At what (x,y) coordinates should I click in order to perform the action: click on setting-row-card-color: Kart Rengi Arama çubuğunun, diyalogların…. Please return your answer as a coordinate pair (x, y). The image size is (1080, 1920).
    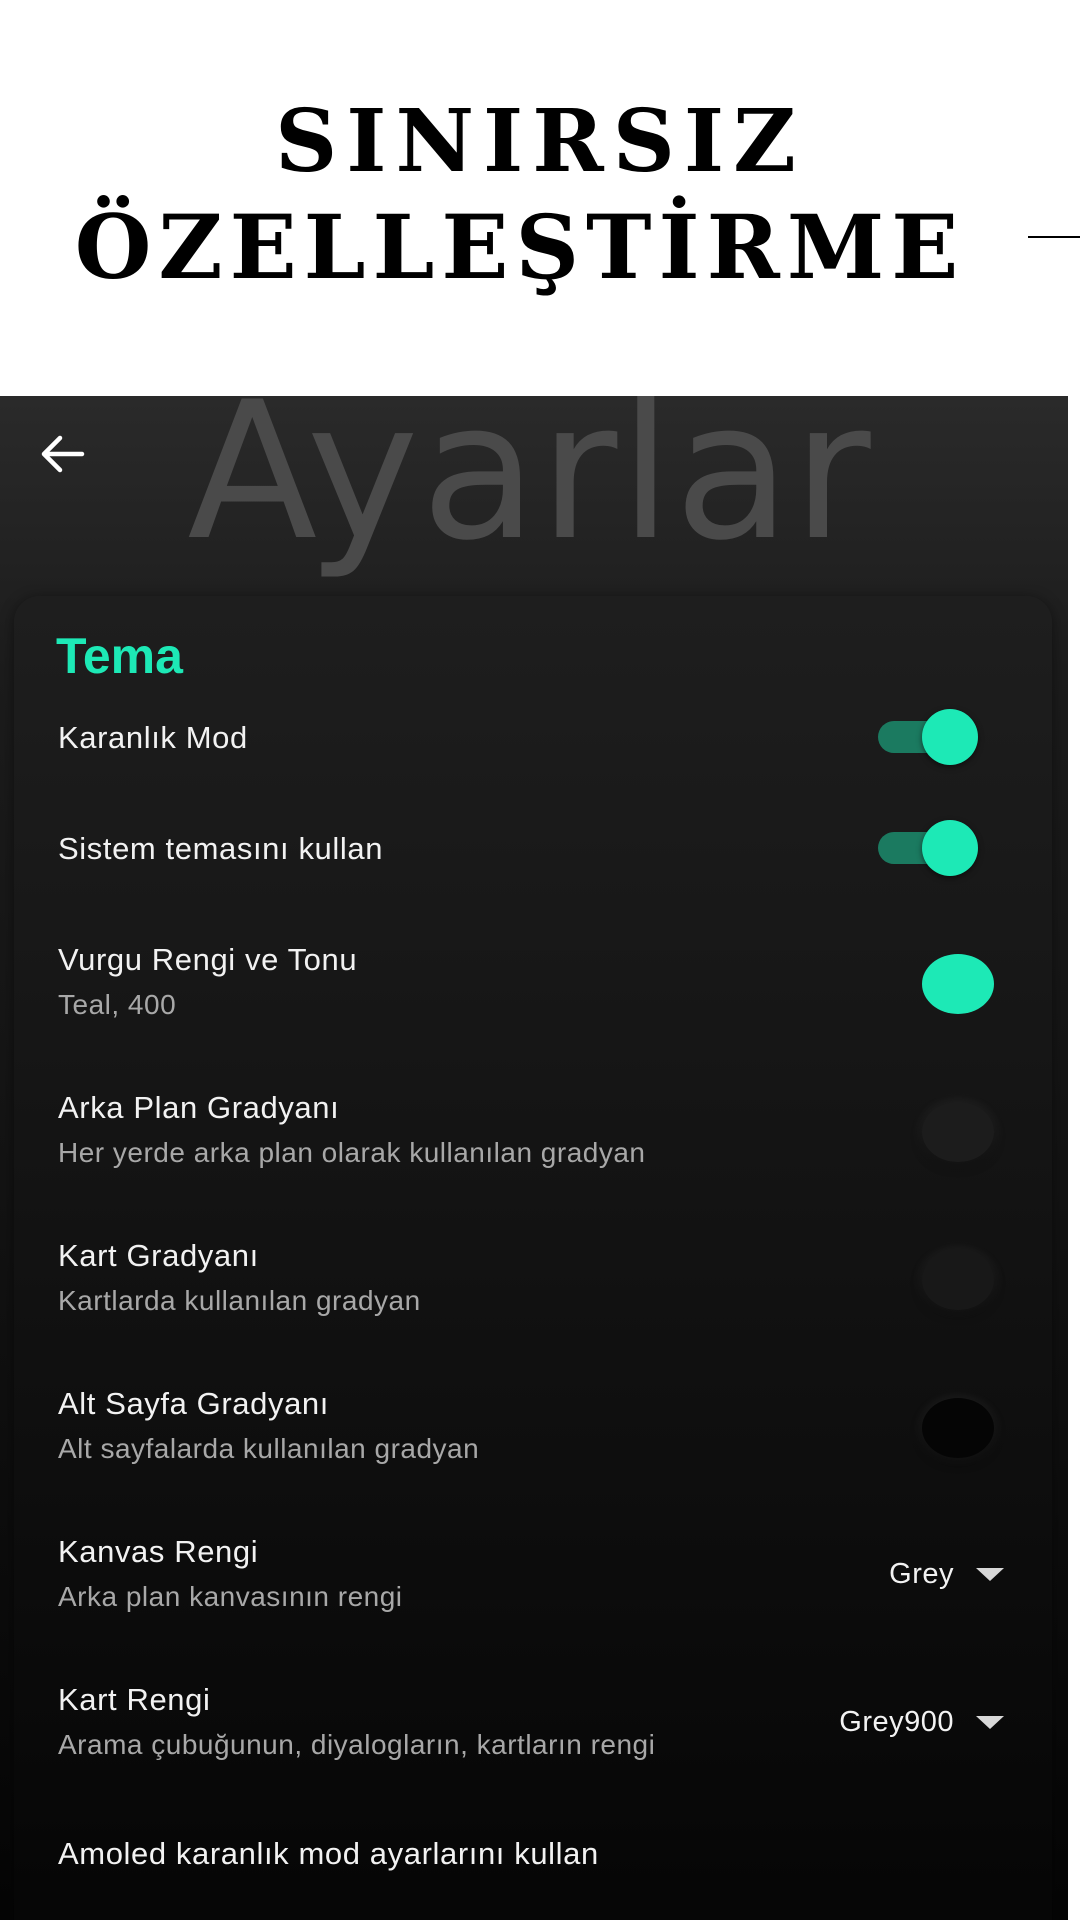
    Looking at the image, I should click on (533, 1730).